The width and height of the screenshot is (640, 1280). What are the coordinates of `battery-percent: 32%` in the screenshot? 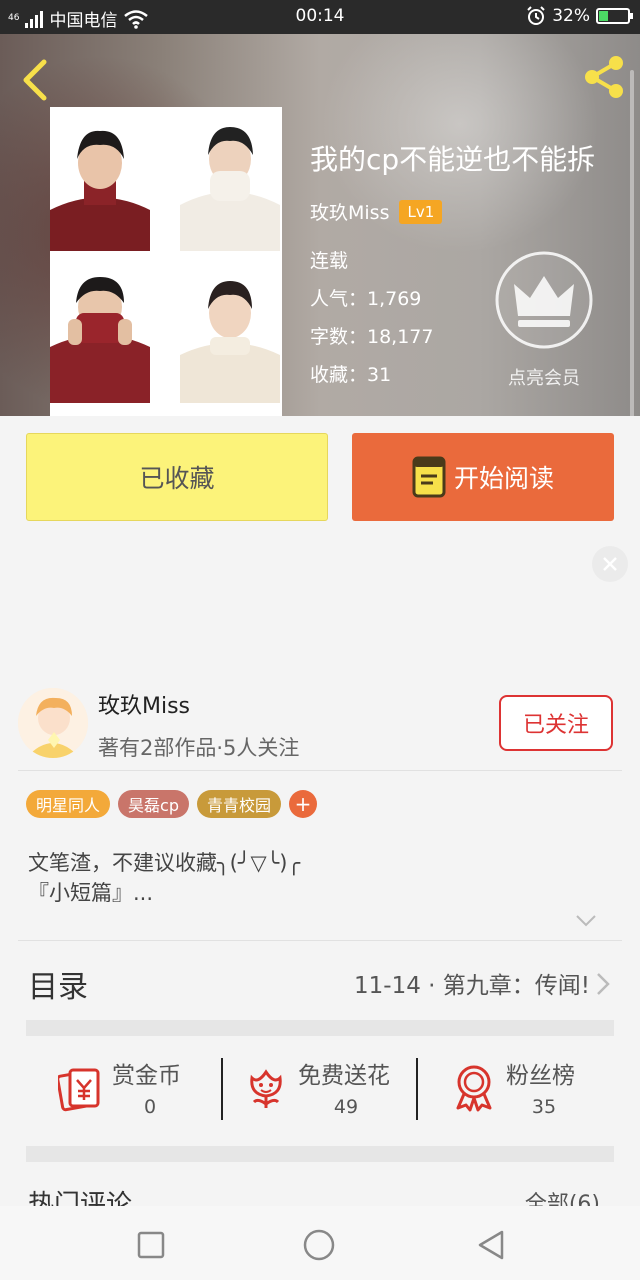 It's located at (571, 16).